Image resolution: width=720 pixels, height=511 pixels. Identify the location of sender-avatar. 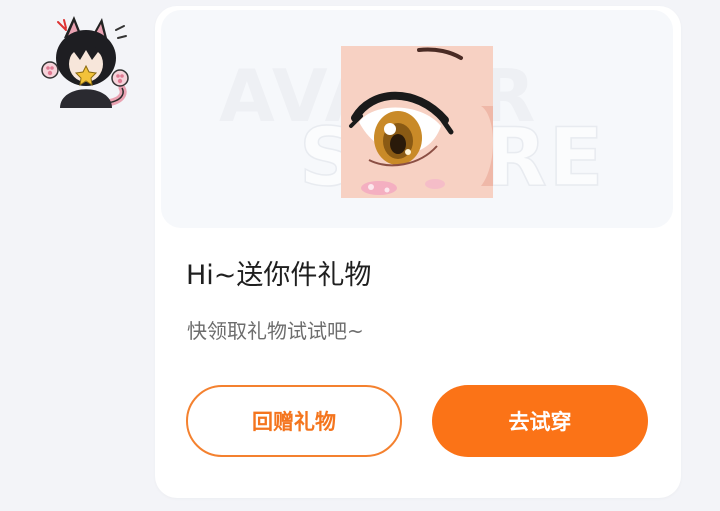
(82, 60).